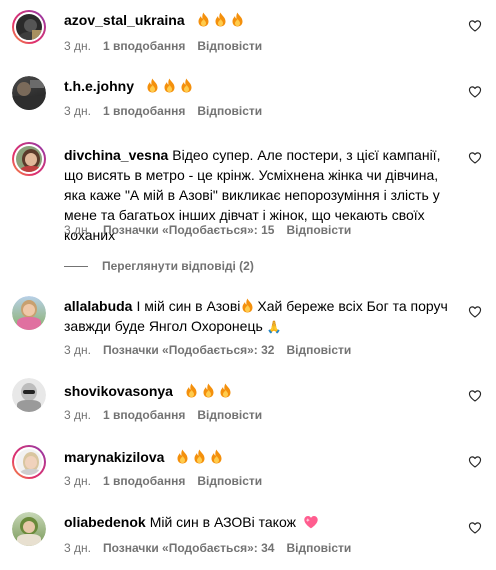 The height and width of the screenshot is (570, 496). I want to click on view-replies-button: Переглянути відповіді (2), so click(159, 266).